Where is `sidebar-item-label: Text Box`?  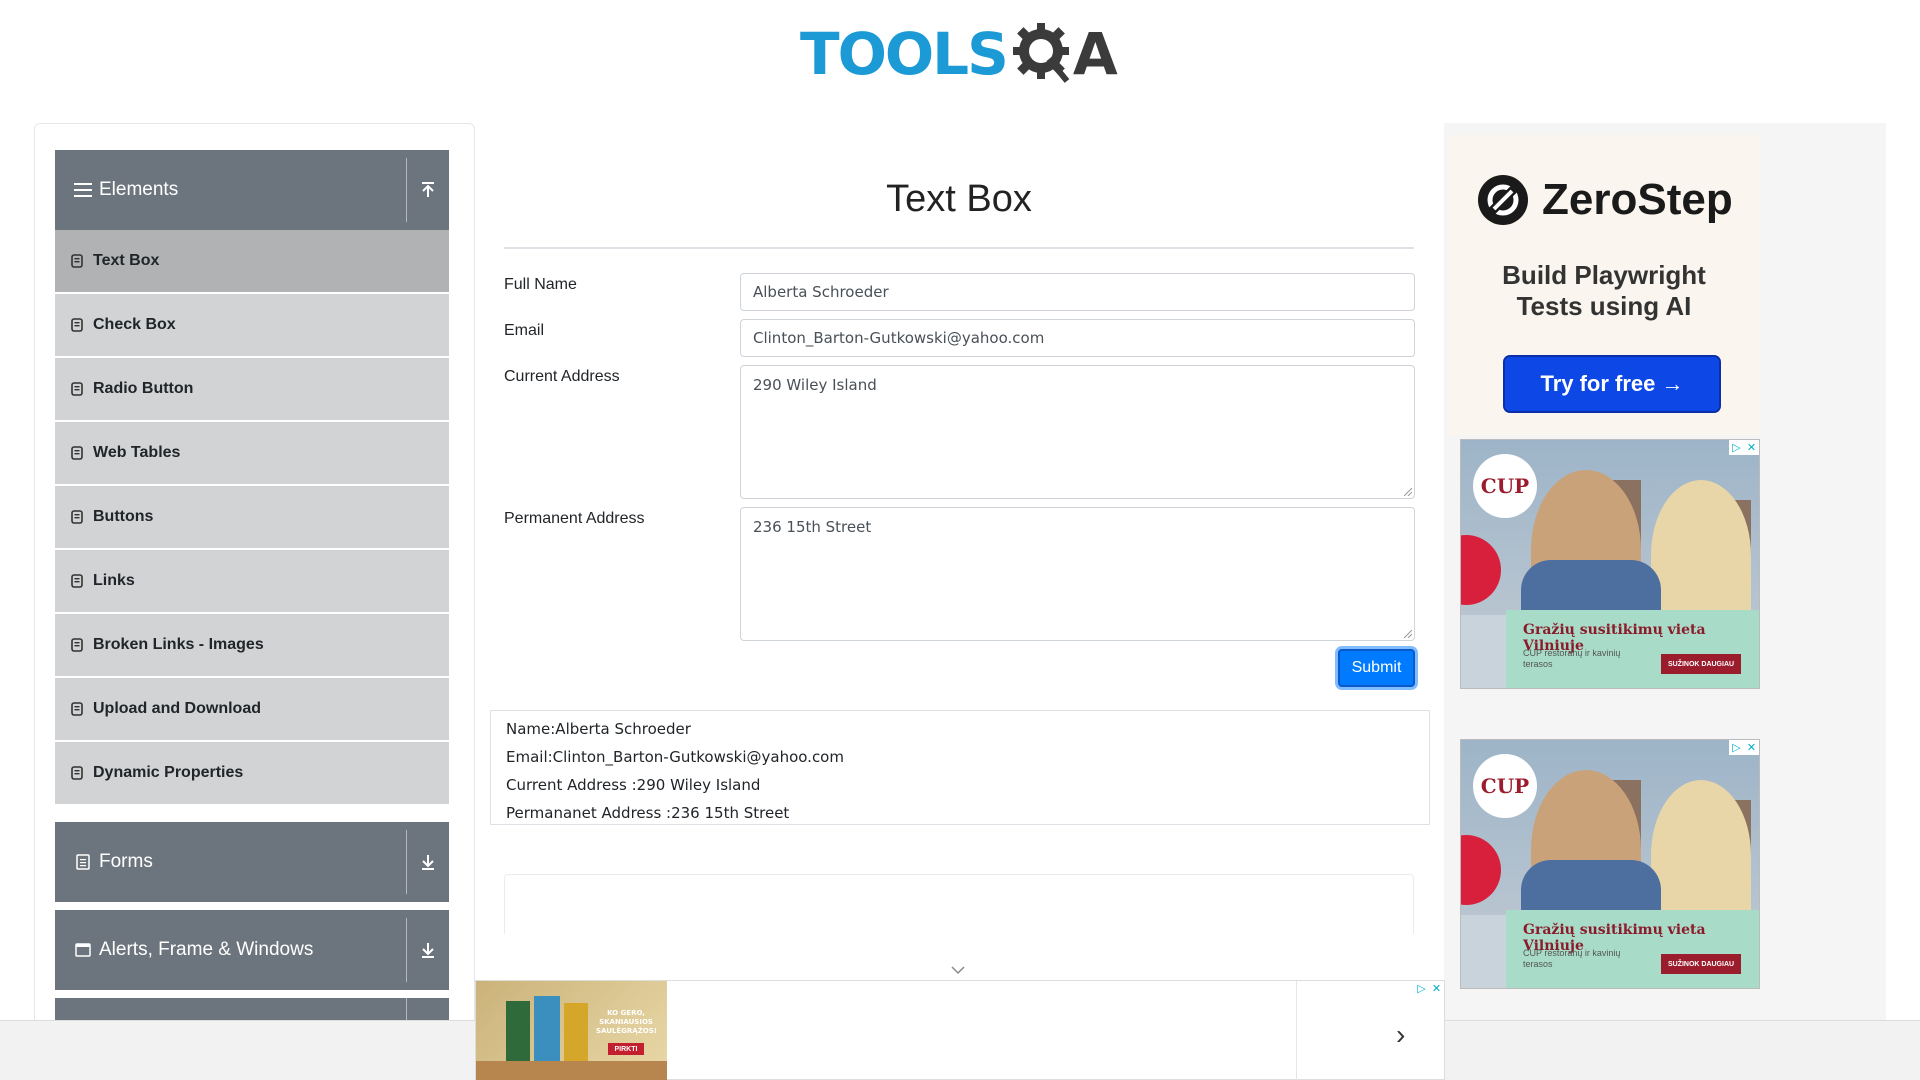 sidebar-item-label: Text Box is located at coordinates (126, 260).